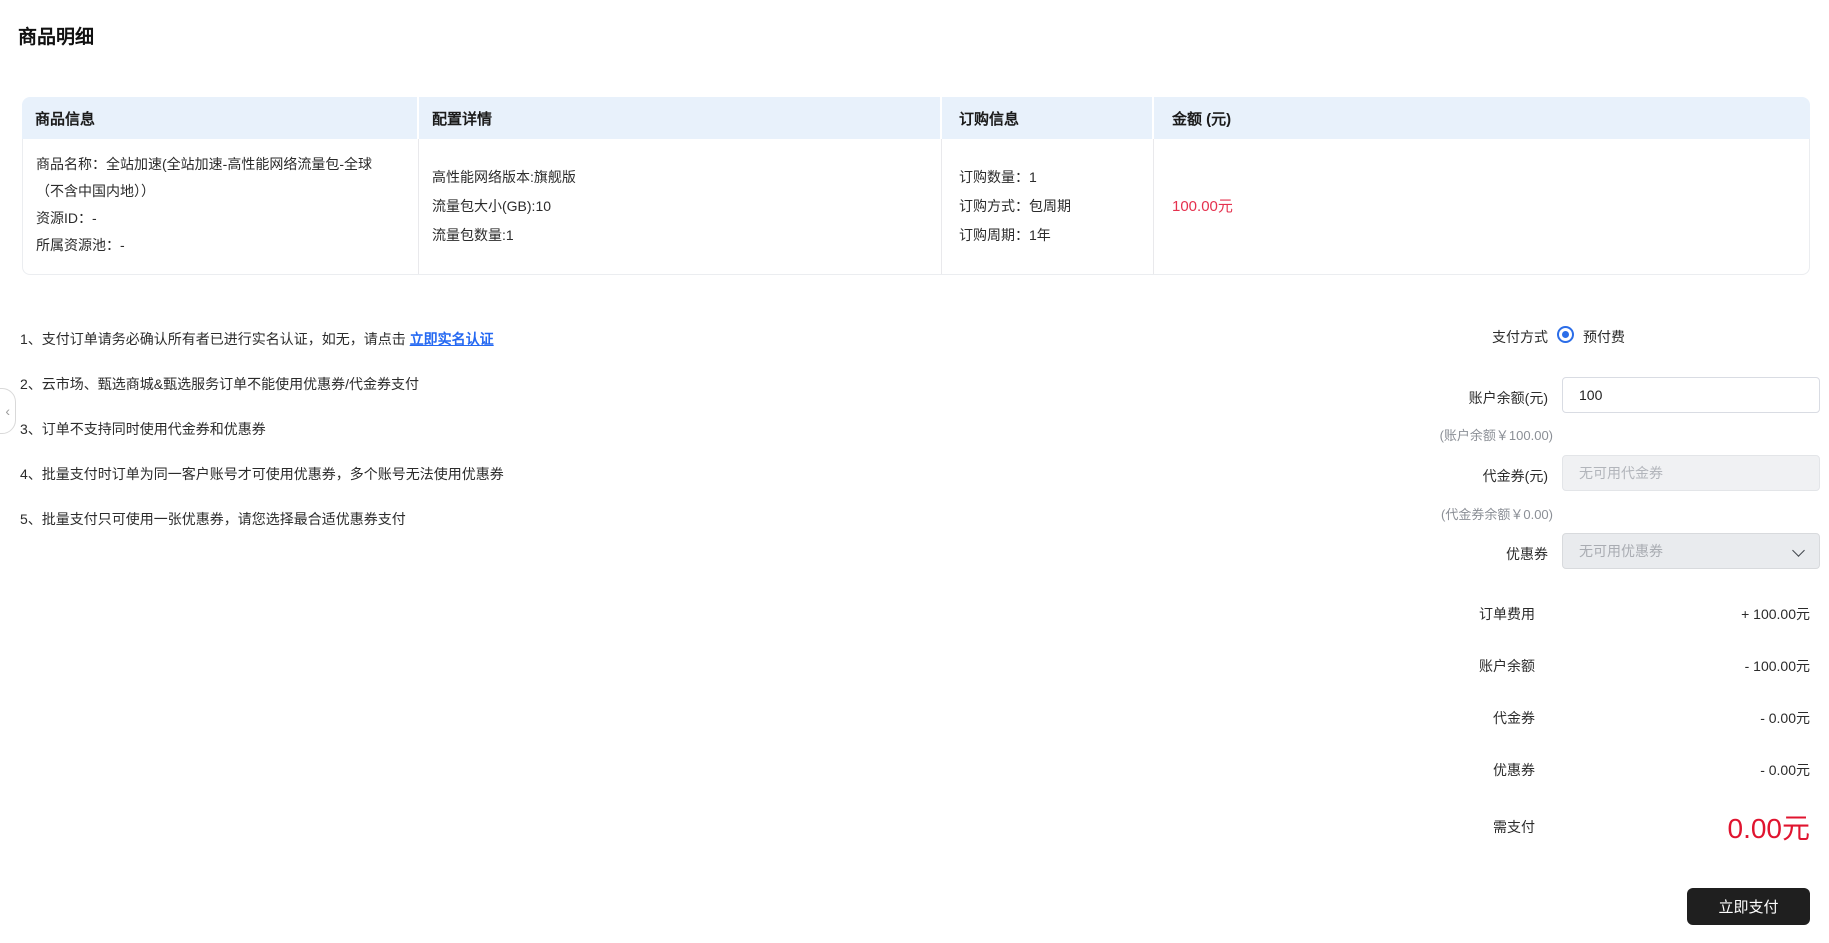  What do you see at coordinates (1514, 770) in the screenshot?
I see `summary-label: 优惠券` at bounding box center [1514, 770].